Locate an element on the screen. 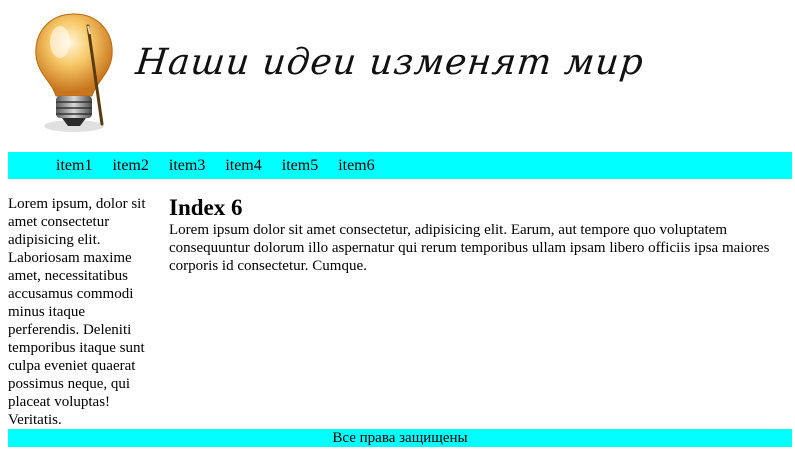  nav-item-6: item6 is located at coordinates (356, 166).